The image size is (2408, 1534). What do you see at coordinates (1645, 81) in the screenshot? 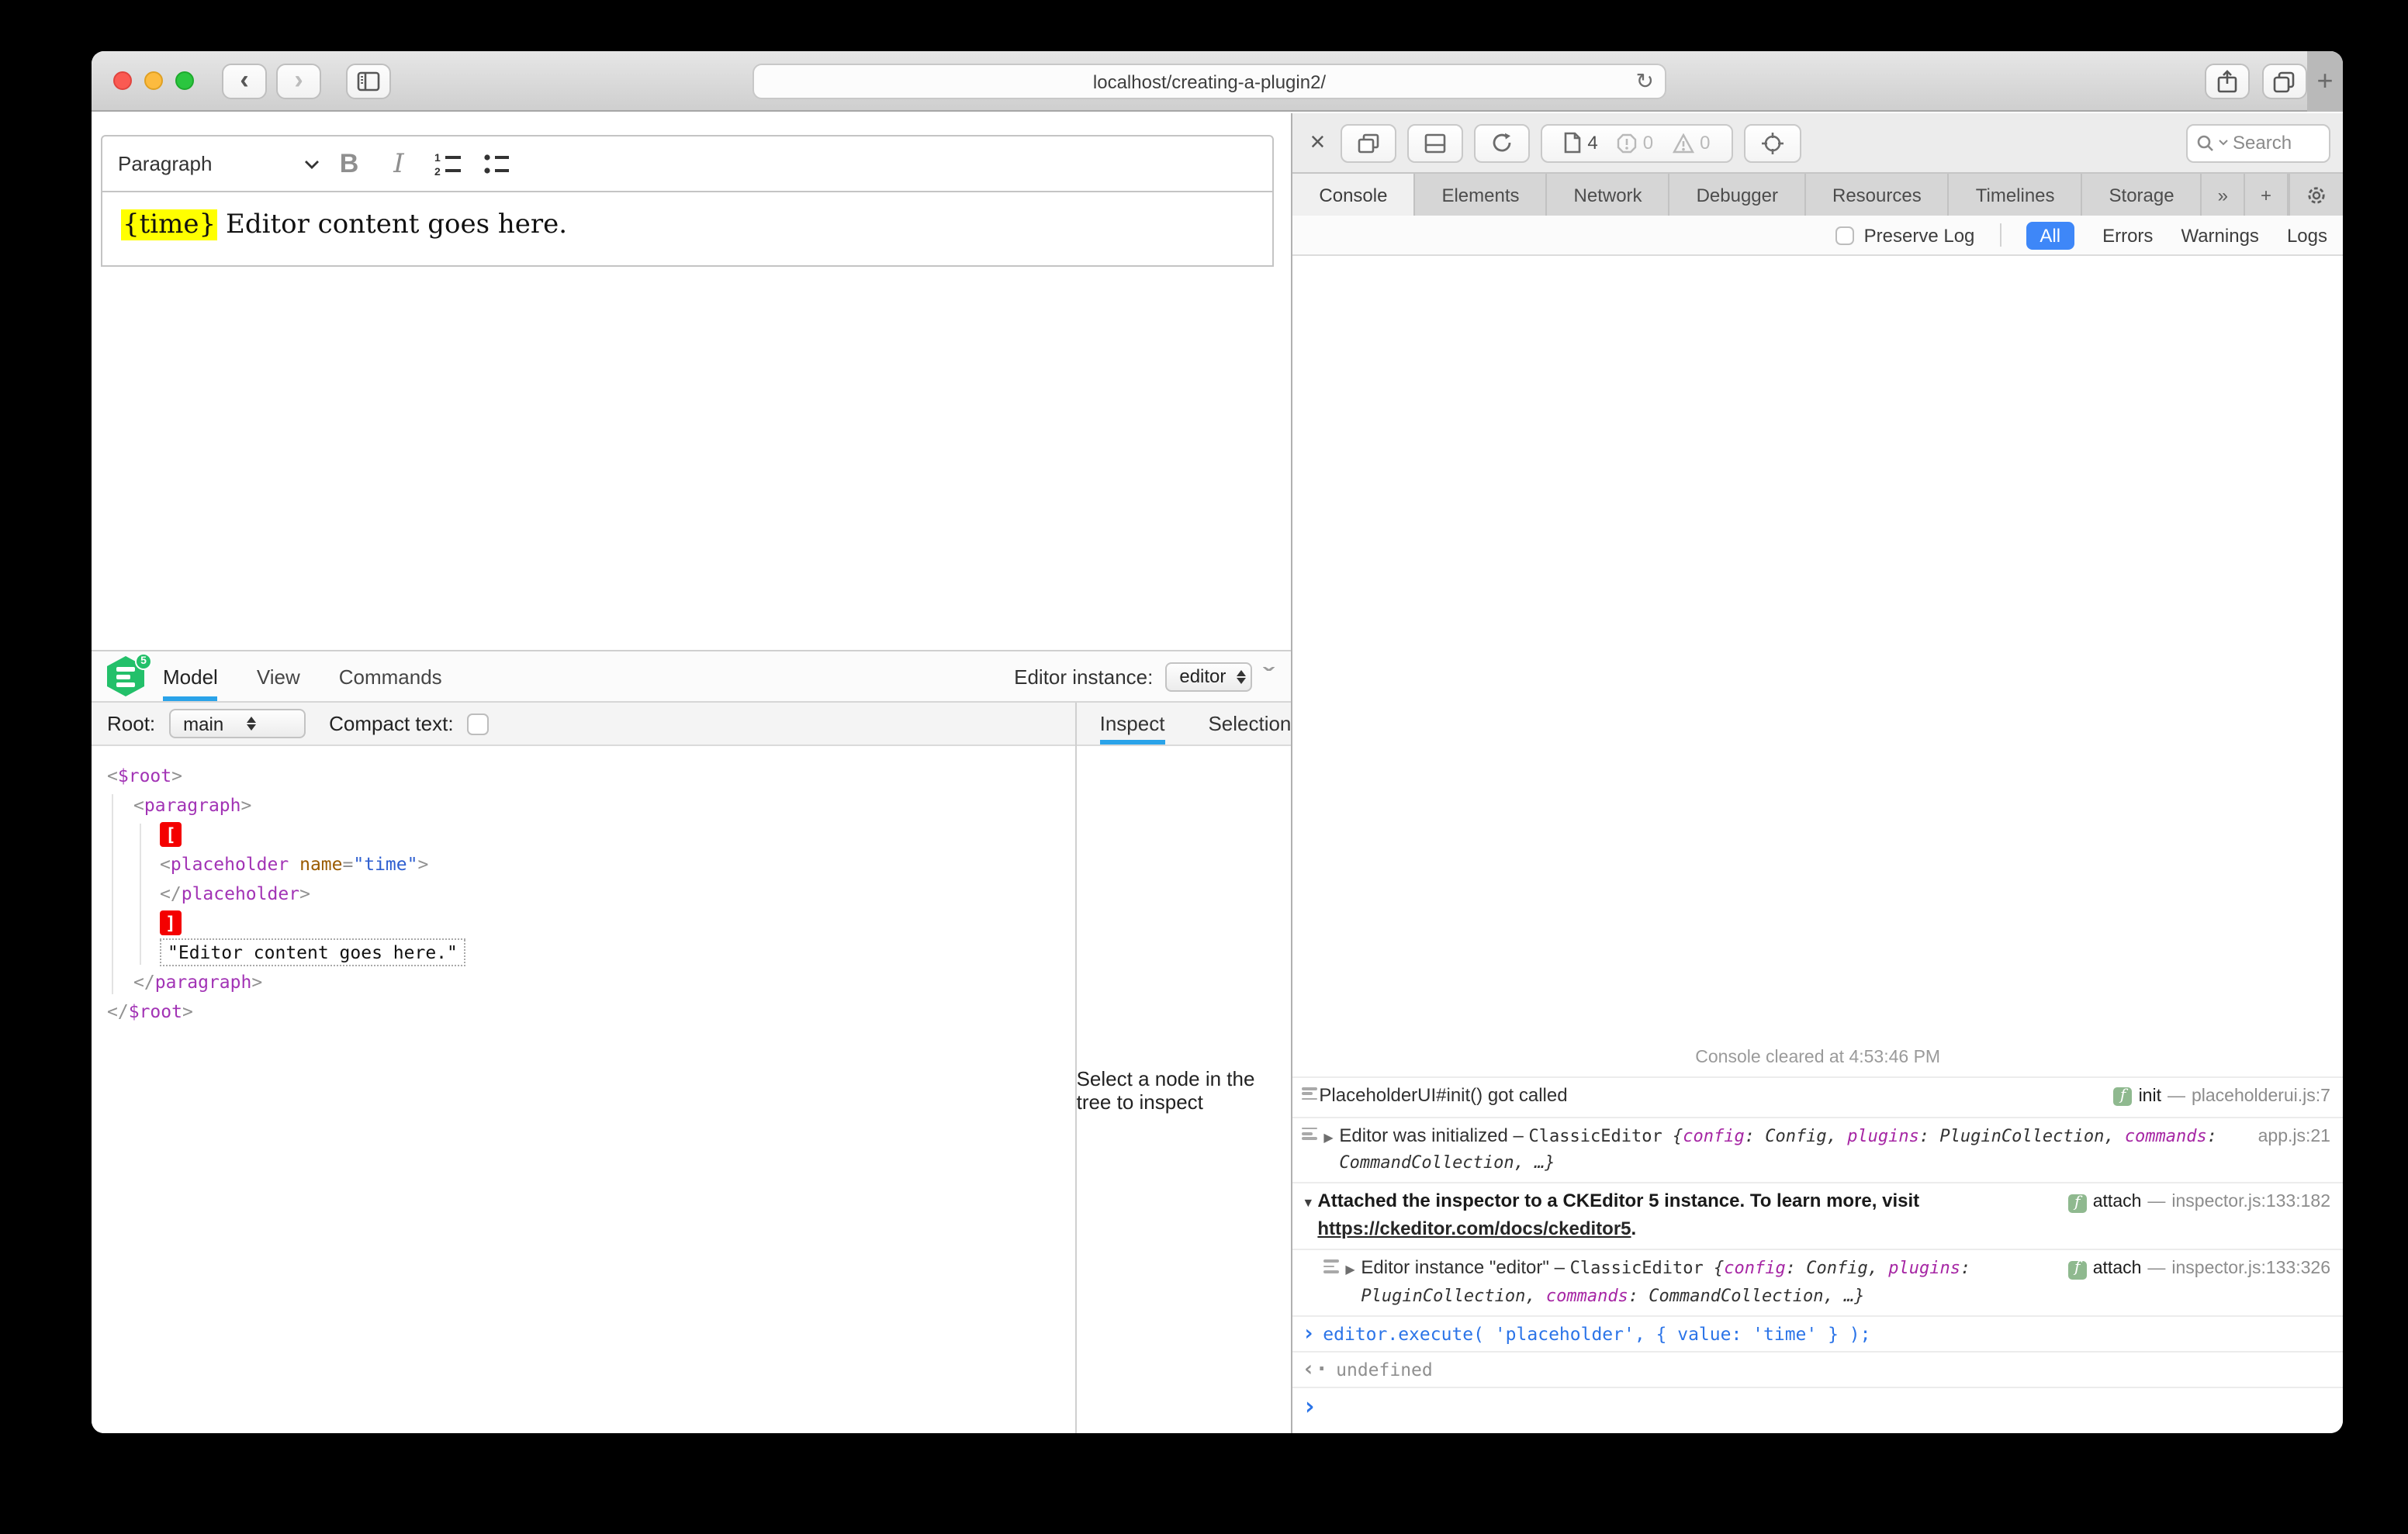
I see `reload-icon: ↻` at bounding box center [1645, 81].